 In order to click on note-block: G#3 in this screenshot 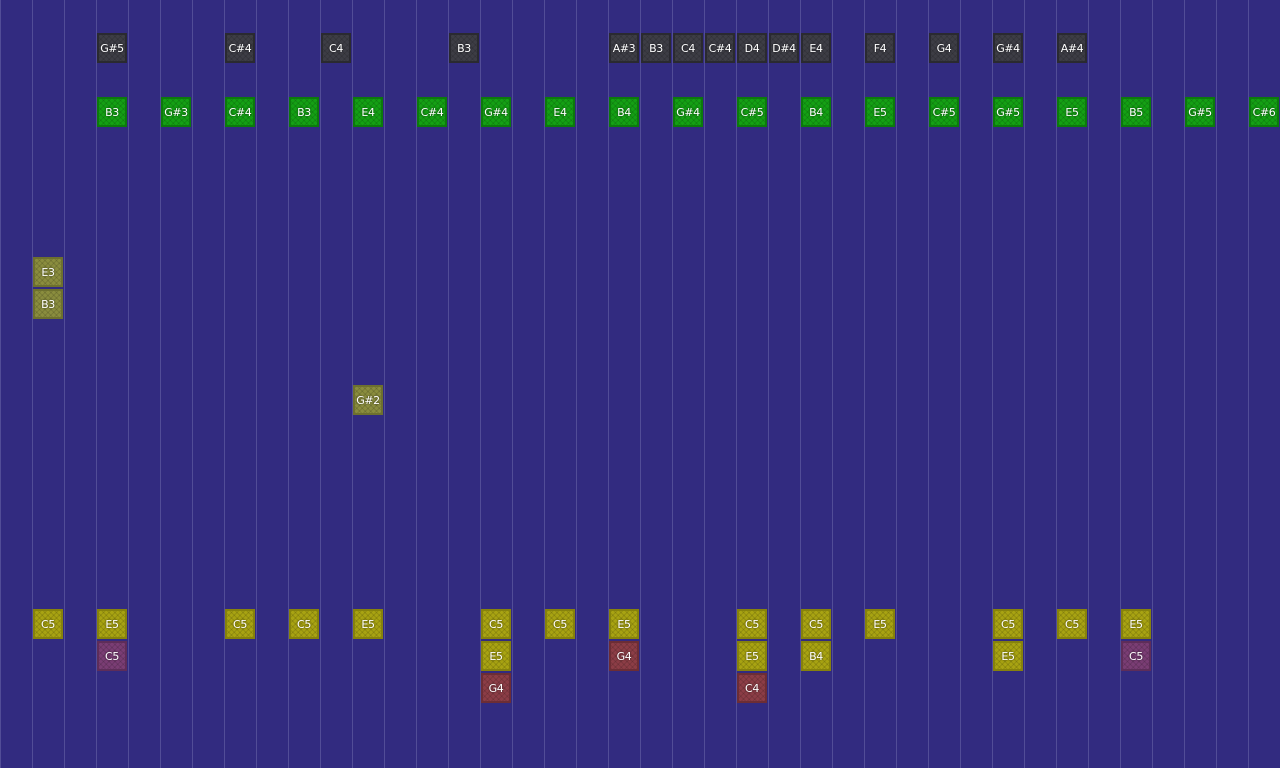, I will do `click(176, 112)`.